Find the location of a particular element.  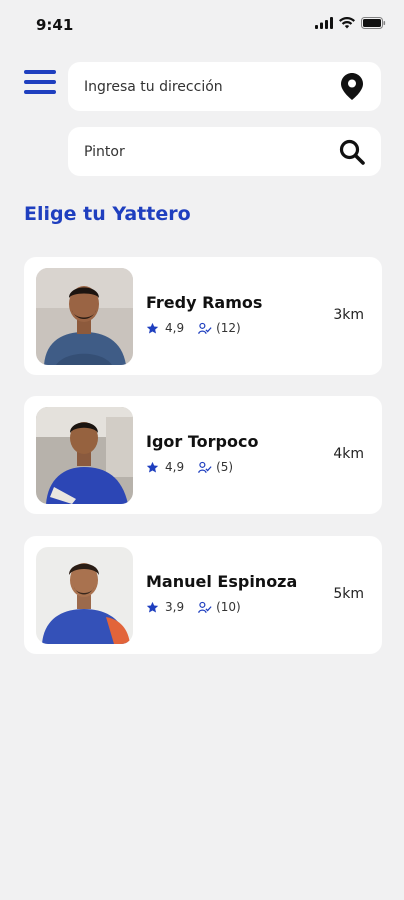

worker-card: Igor Torpoco 4,9 (5) 4km is located at coordinates (203, 455).